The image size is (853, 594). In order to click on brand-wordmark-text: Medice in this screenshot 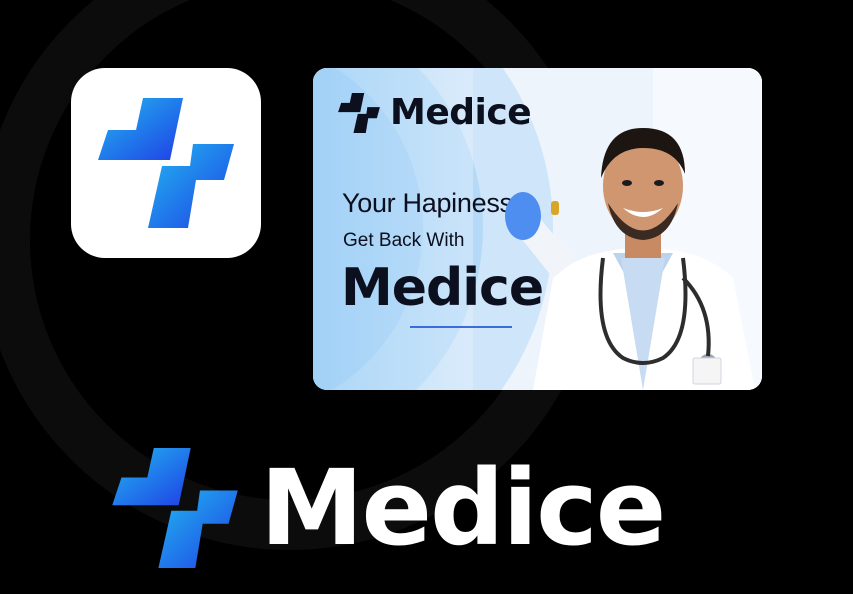, I will do `click(463, 508)`.